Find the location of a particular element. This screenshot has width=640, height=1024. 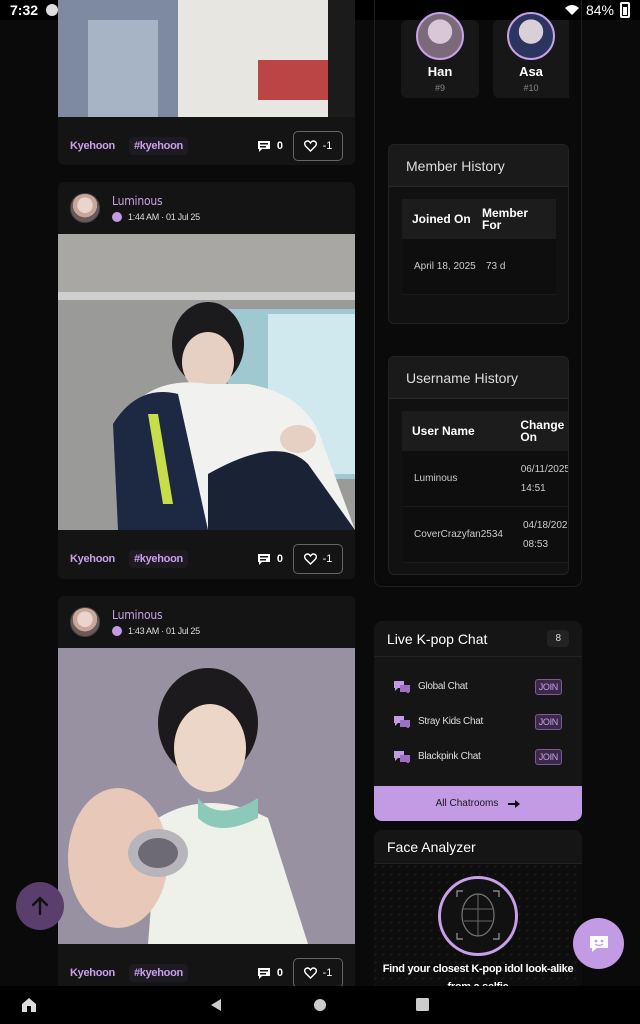

panel-title: Member History is located at coordinates (478, 166).